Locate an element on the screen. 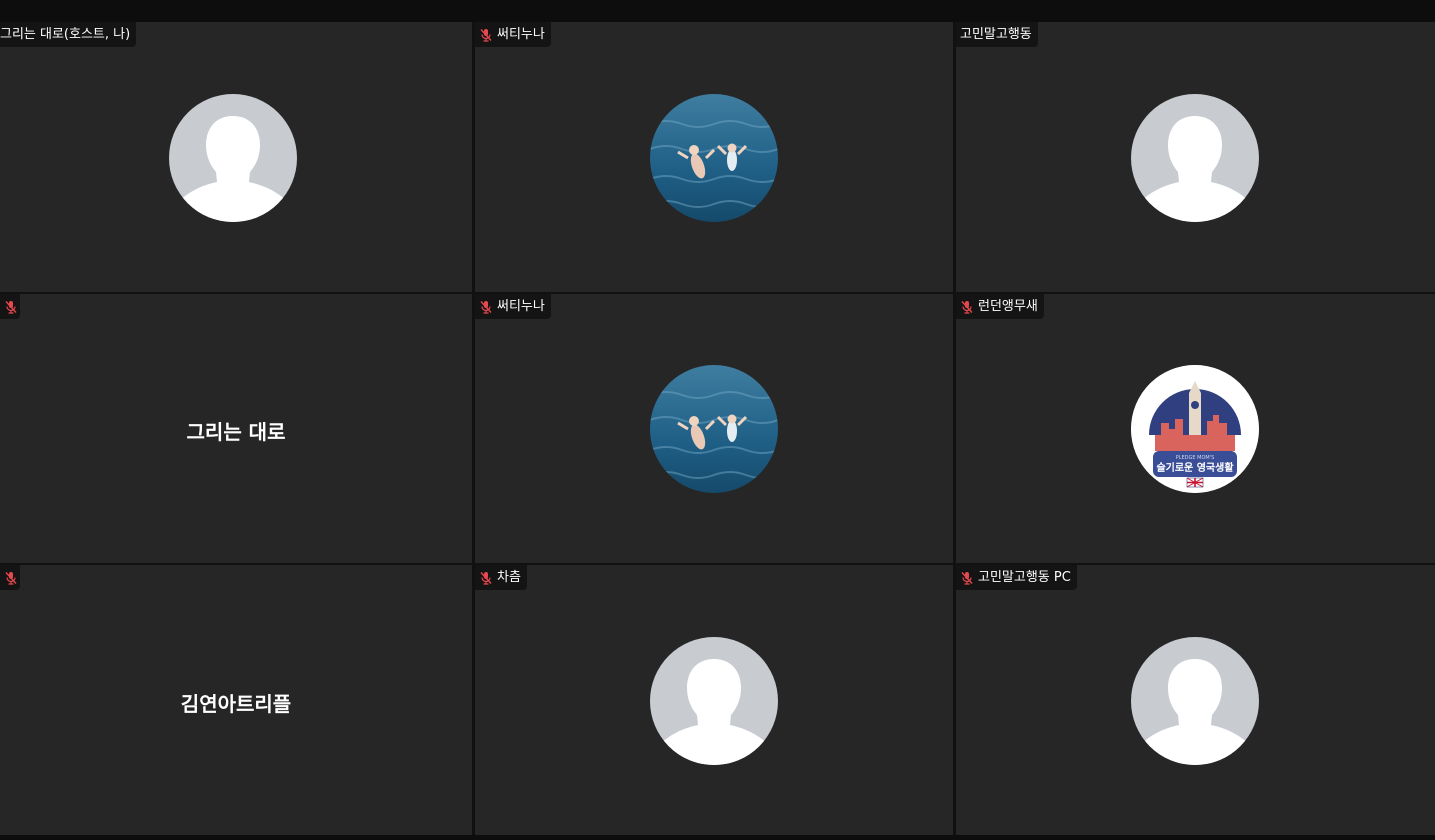  participant-name: 고민말고행동 is located at coordinates (996, 34).